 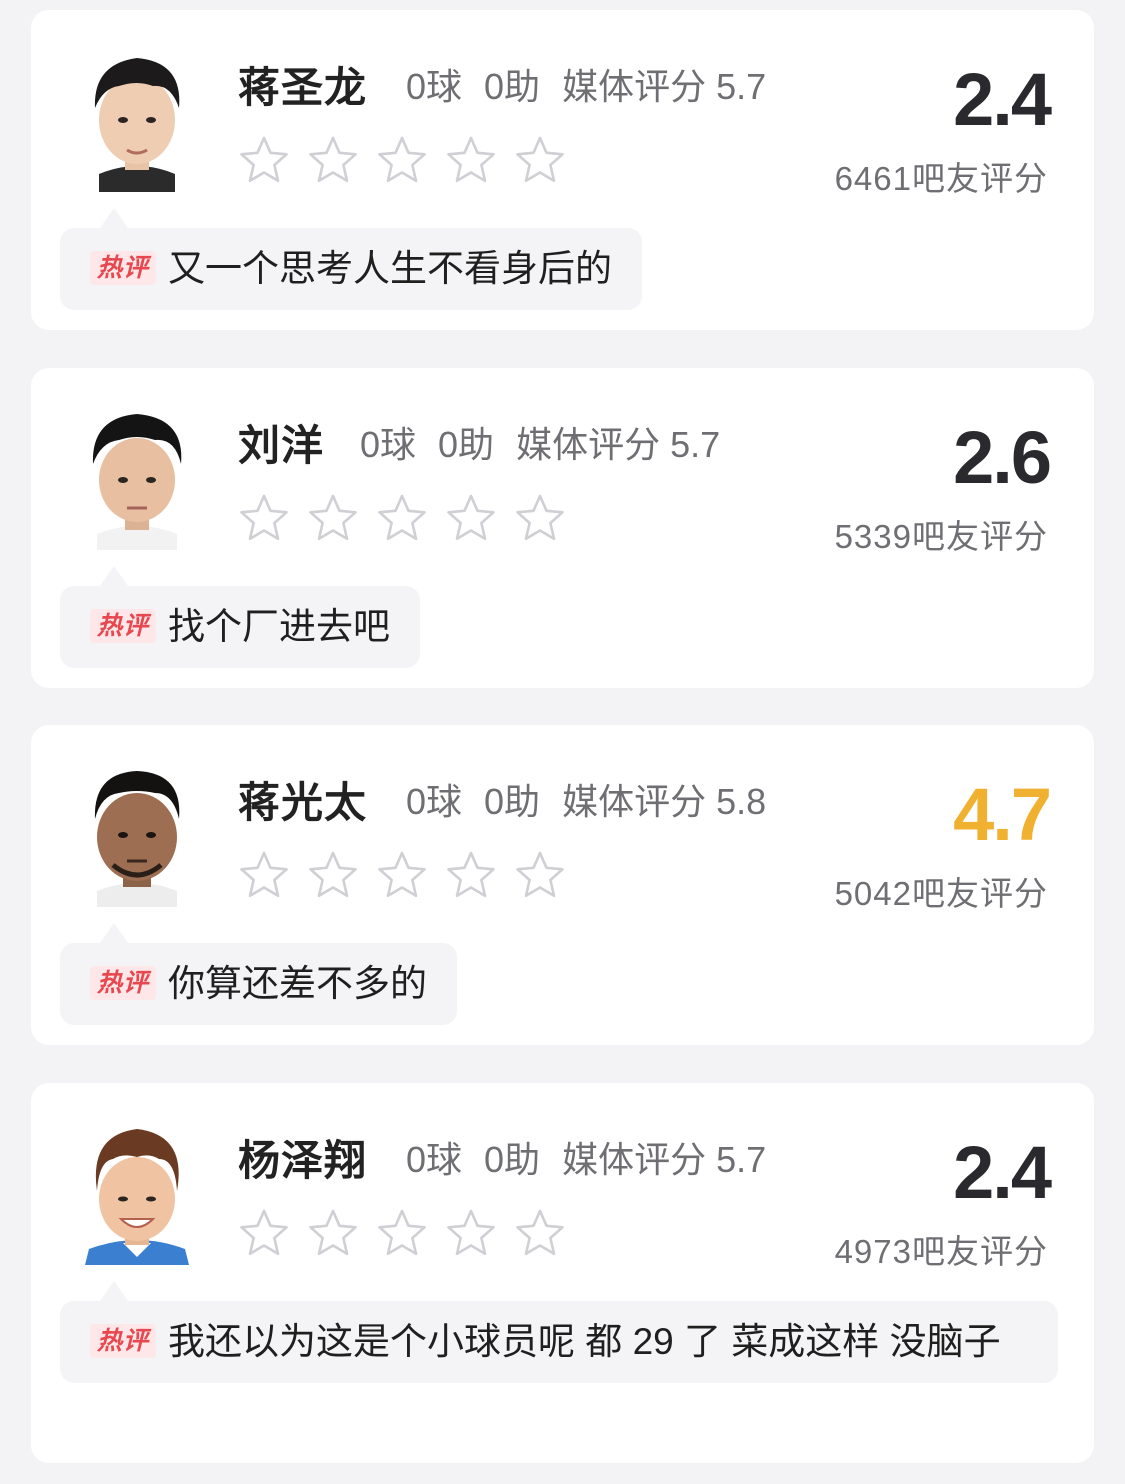 What do you see at coordinates (1002, 457) in the screenshot?
I see `user-rating-score: 2.6` at bounding box center [1002, 457].